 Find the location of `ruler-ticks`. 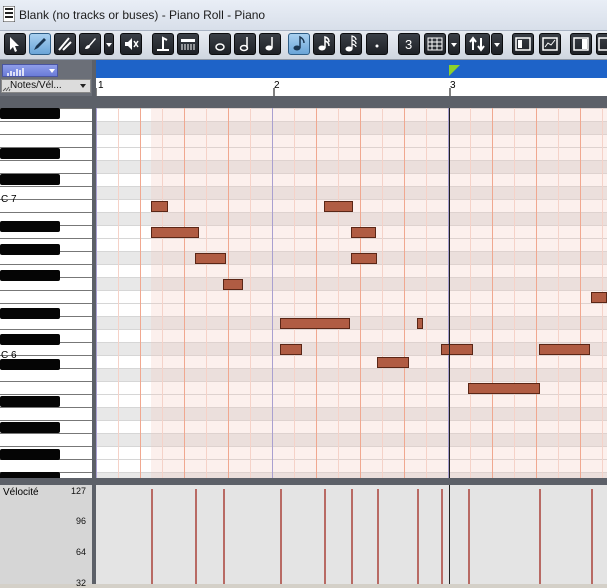

ruler-ticks is located at coordinates (273, 92).